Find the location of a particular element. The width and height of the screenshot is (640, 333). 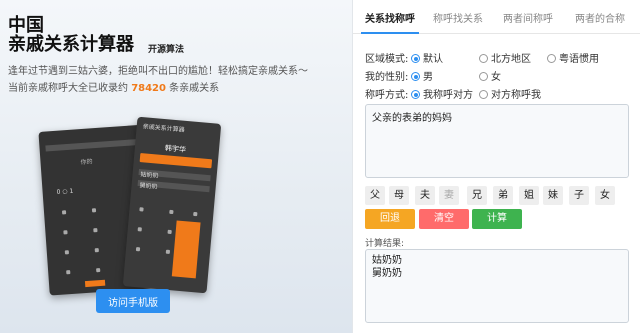

phone-front-header: 亲戚关系计算器 is located at coordinates (163, 128).